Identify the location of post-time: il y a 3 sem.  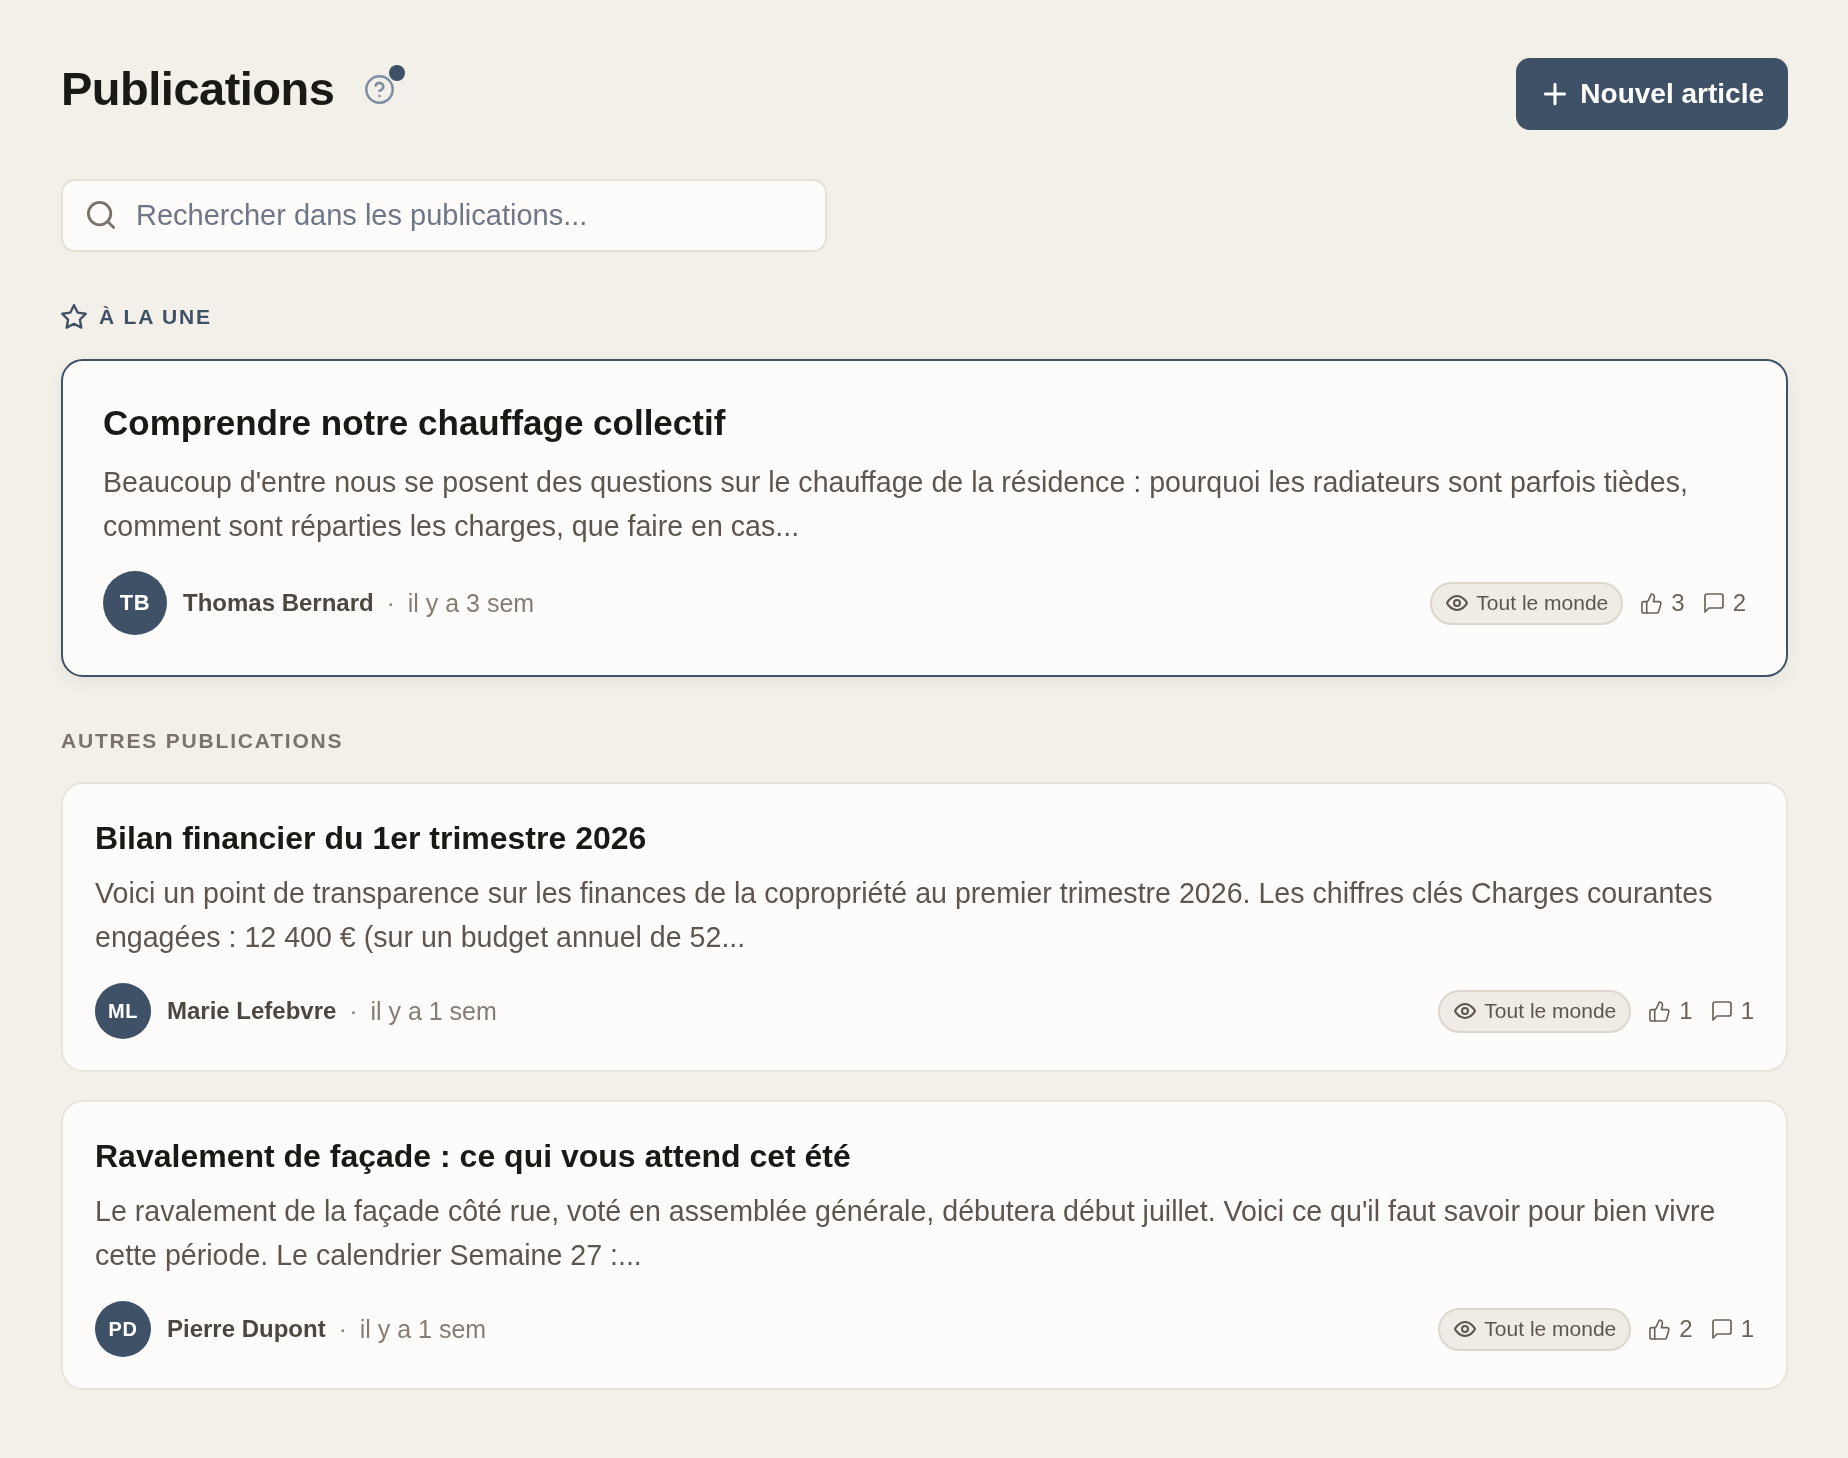
(471, 603).